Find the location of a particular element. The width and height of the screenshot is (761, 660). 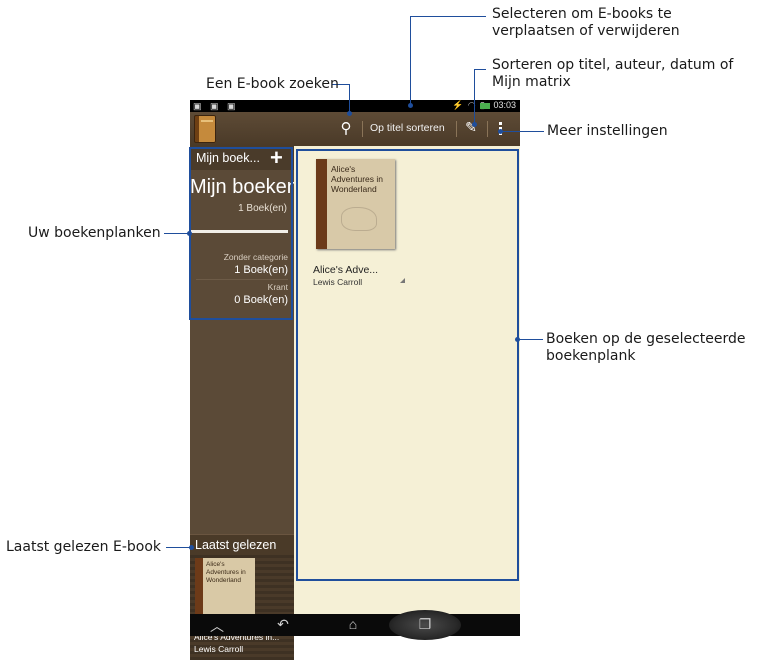

callout-search: Een E-book zoeken is located at coordinates (272, 84).